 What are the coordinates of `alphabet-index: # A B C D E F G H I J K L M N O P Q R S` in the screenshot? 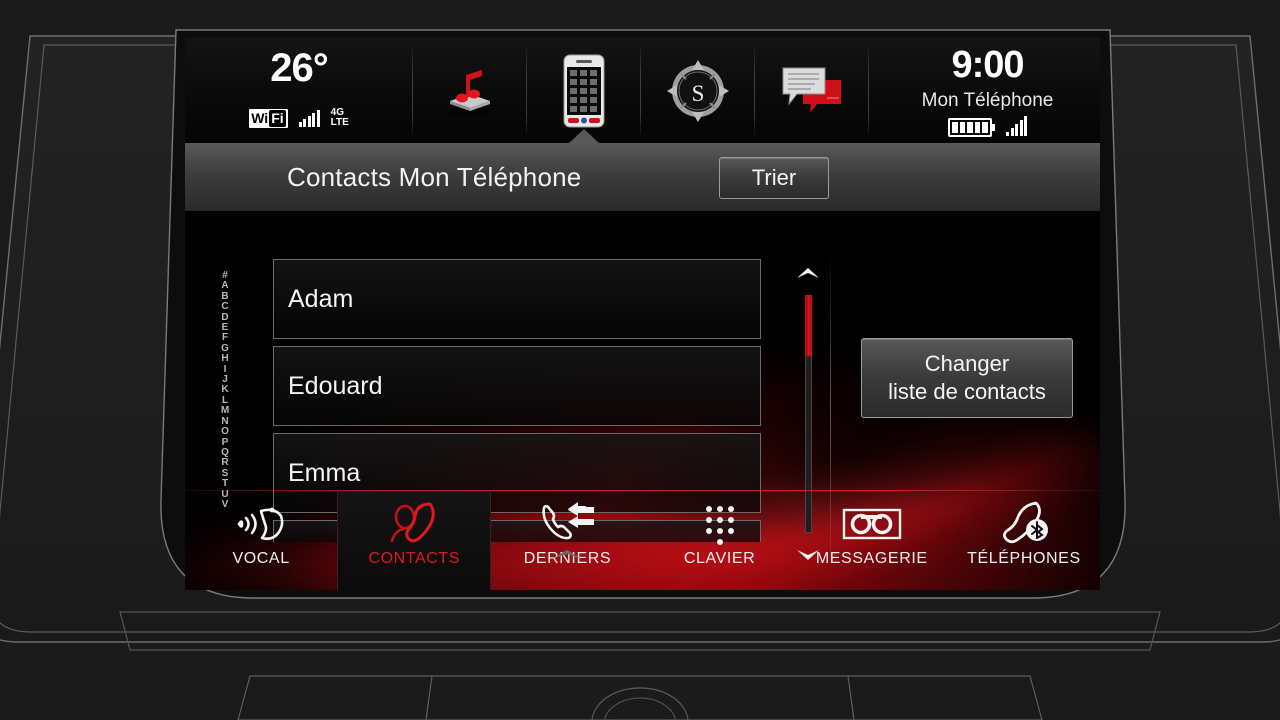 It's located at (225, 390).